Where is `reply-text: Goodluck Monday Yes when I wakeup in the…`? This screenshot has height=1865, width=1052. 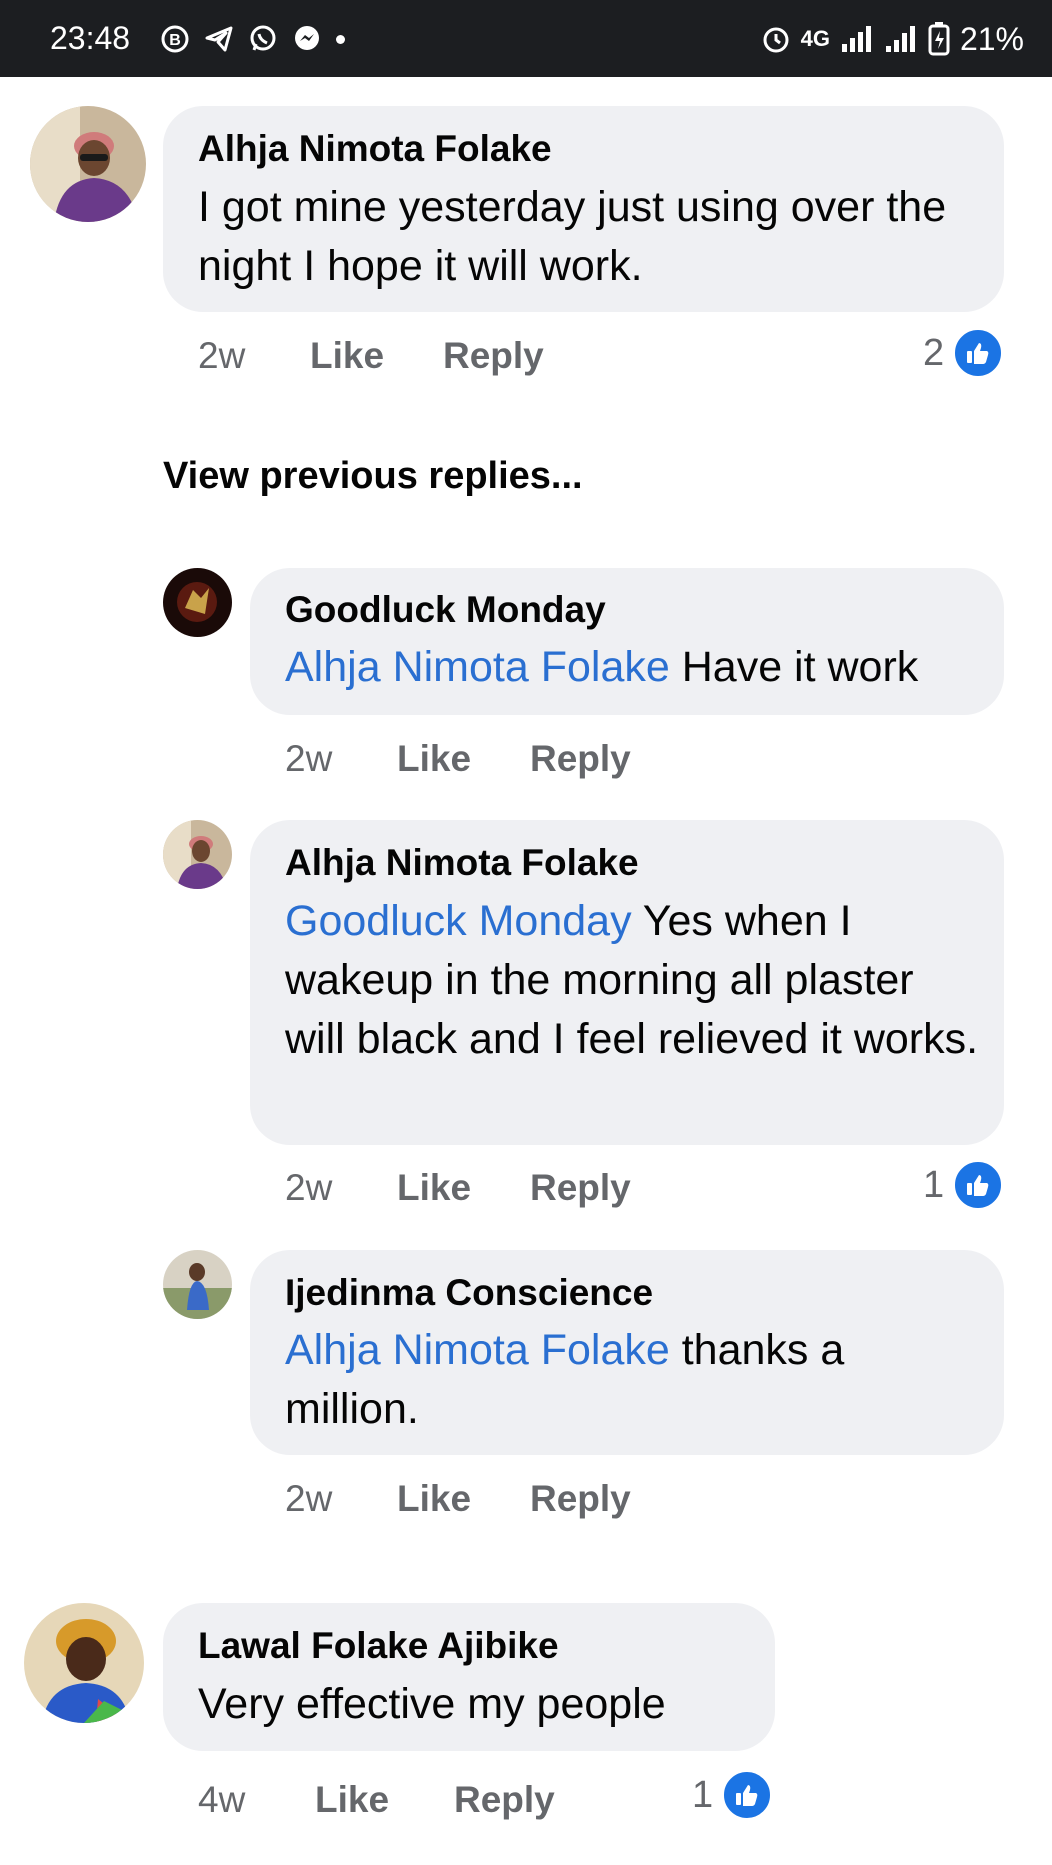 reply-text: Goodluck Monday Yes when I wakeup in the… is located at coordinates (635, 980).